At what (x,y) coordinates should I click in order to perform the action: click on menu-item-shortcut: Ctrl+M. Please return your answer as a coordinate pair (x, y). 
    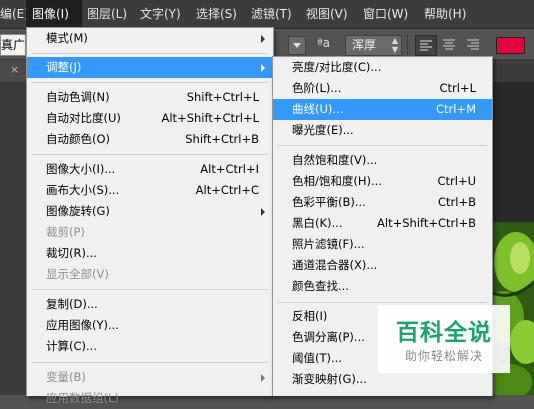
    Looking at the image, I should click on (455, 109).